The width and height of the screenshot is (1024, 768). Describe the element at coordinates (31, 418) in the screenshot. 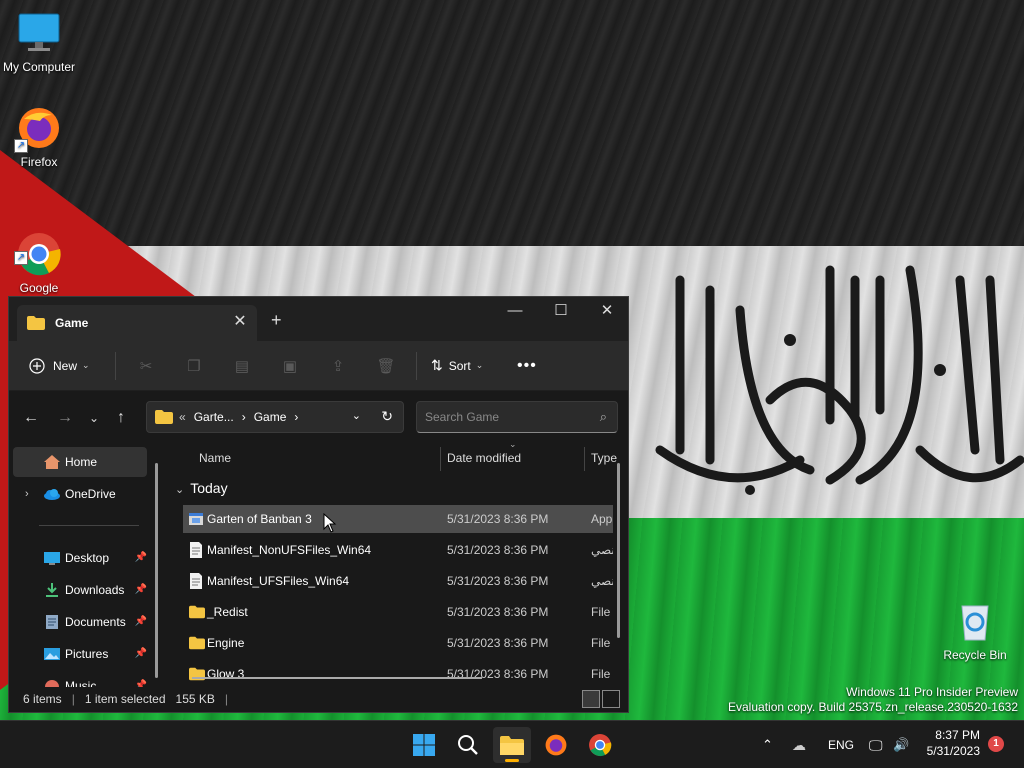

I see `back-button: ←` at that location.